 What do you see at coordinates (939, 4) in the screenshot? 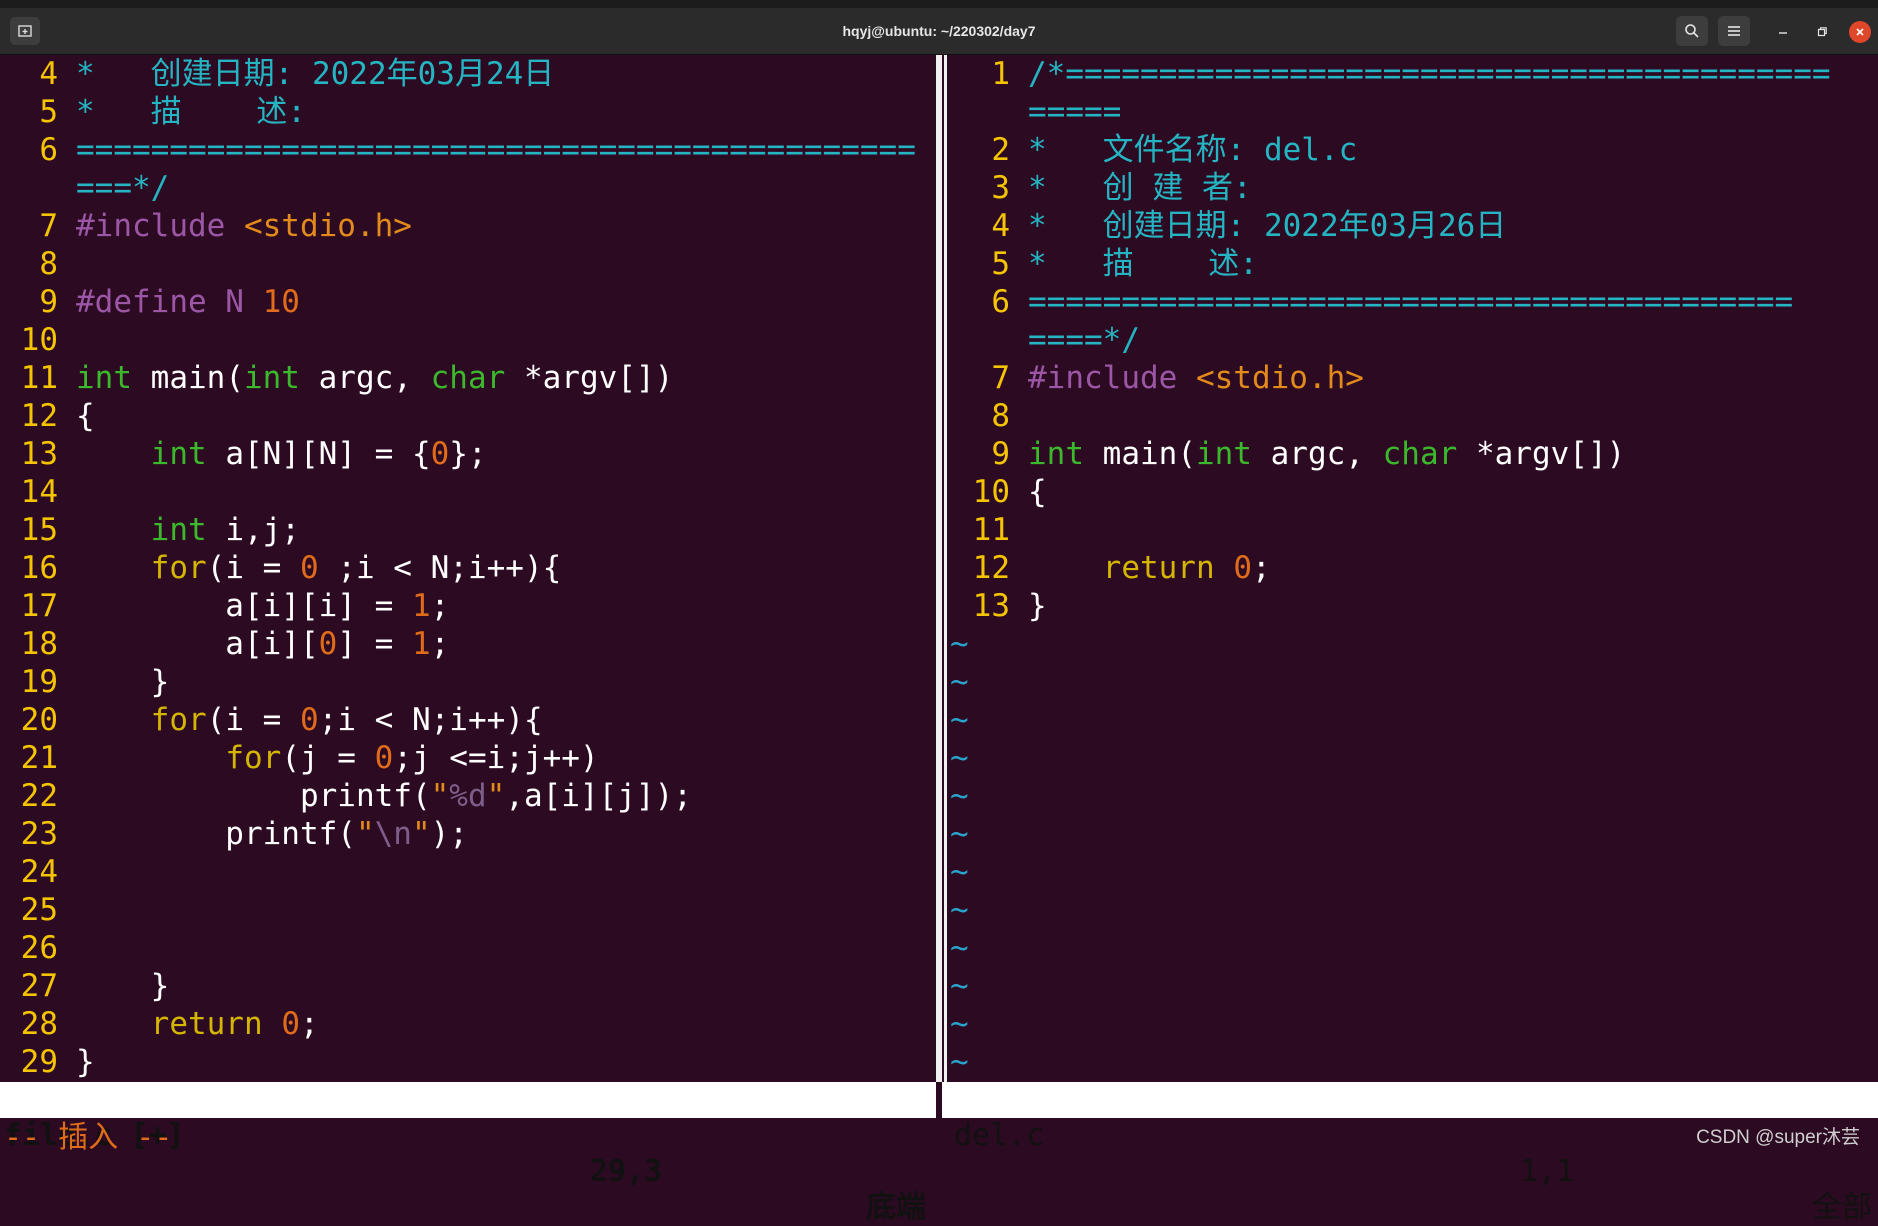
I see `desktop-top-strip` at bounding box center [939, 4].